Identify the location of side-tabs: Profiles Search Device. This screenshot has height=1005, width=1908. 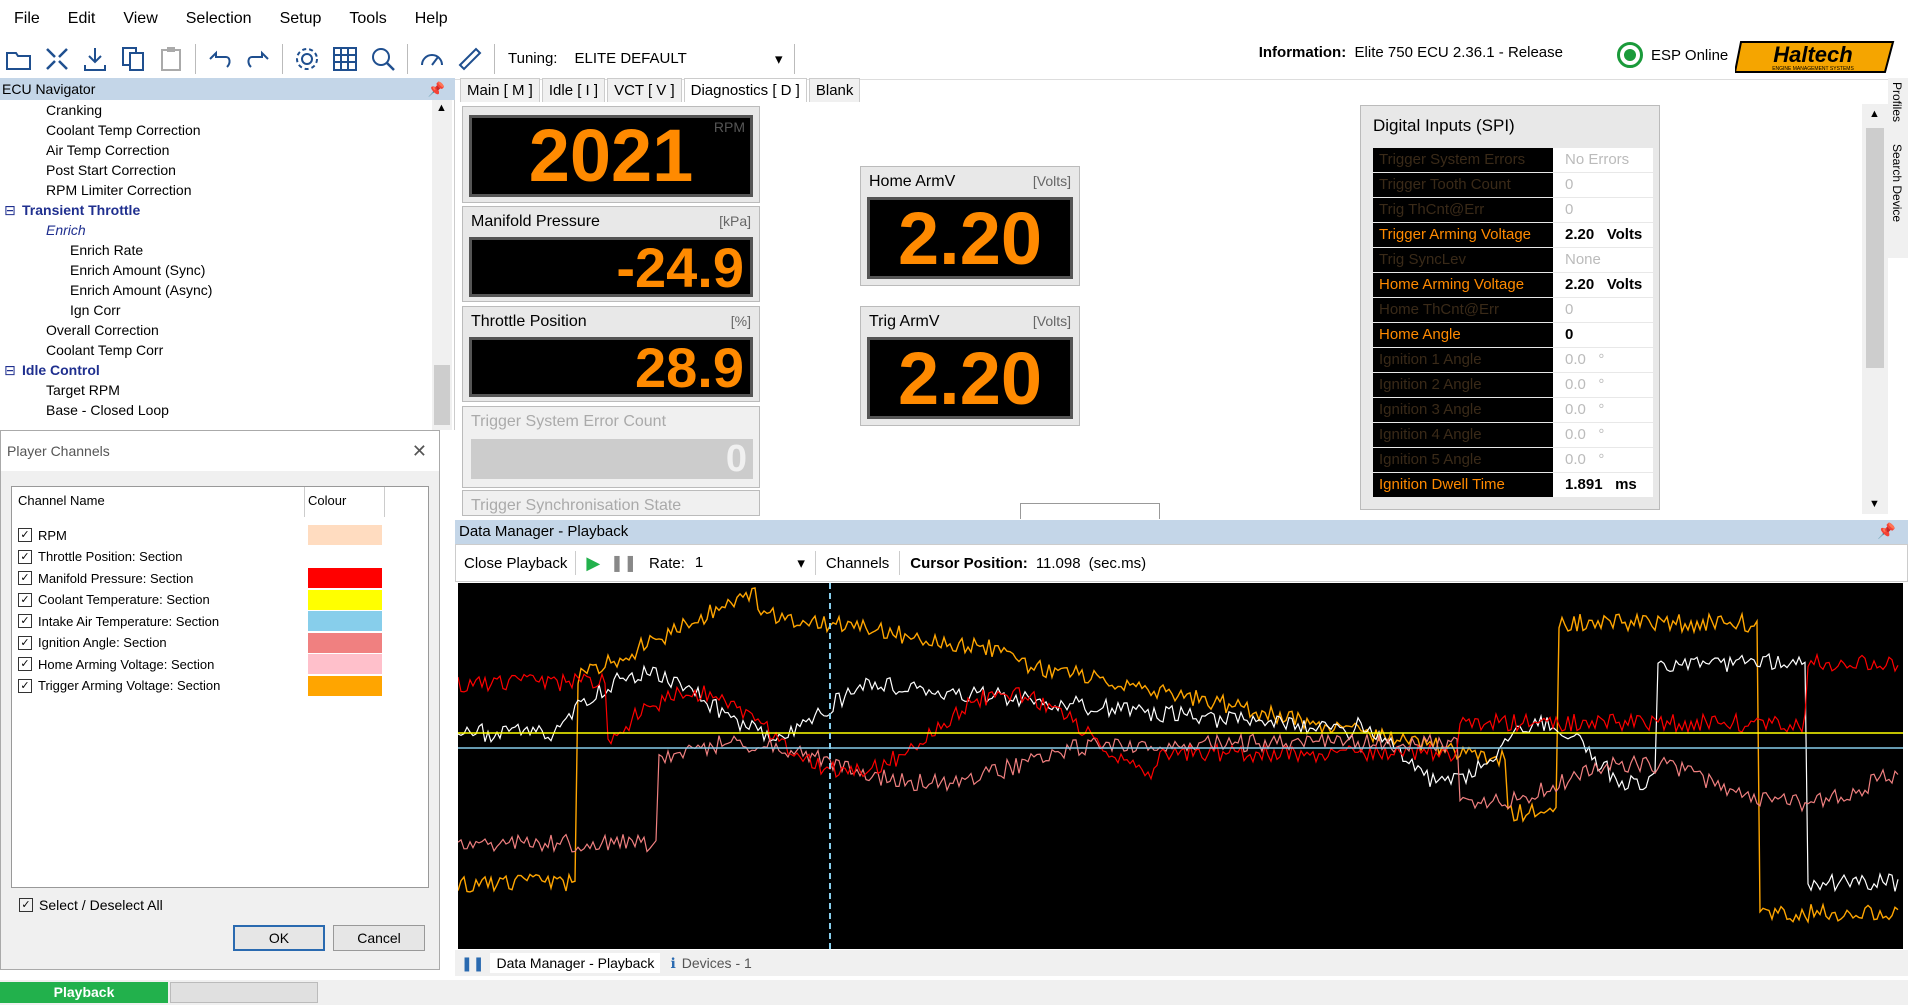
(1898, 168).